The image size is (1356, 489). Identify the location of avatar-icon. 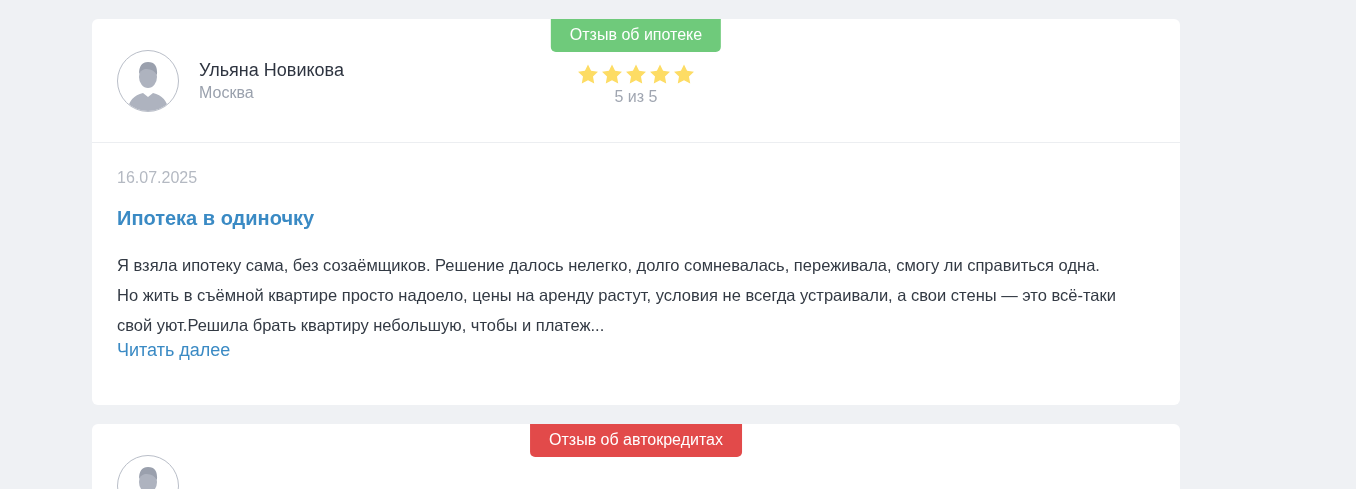
(148, 80).